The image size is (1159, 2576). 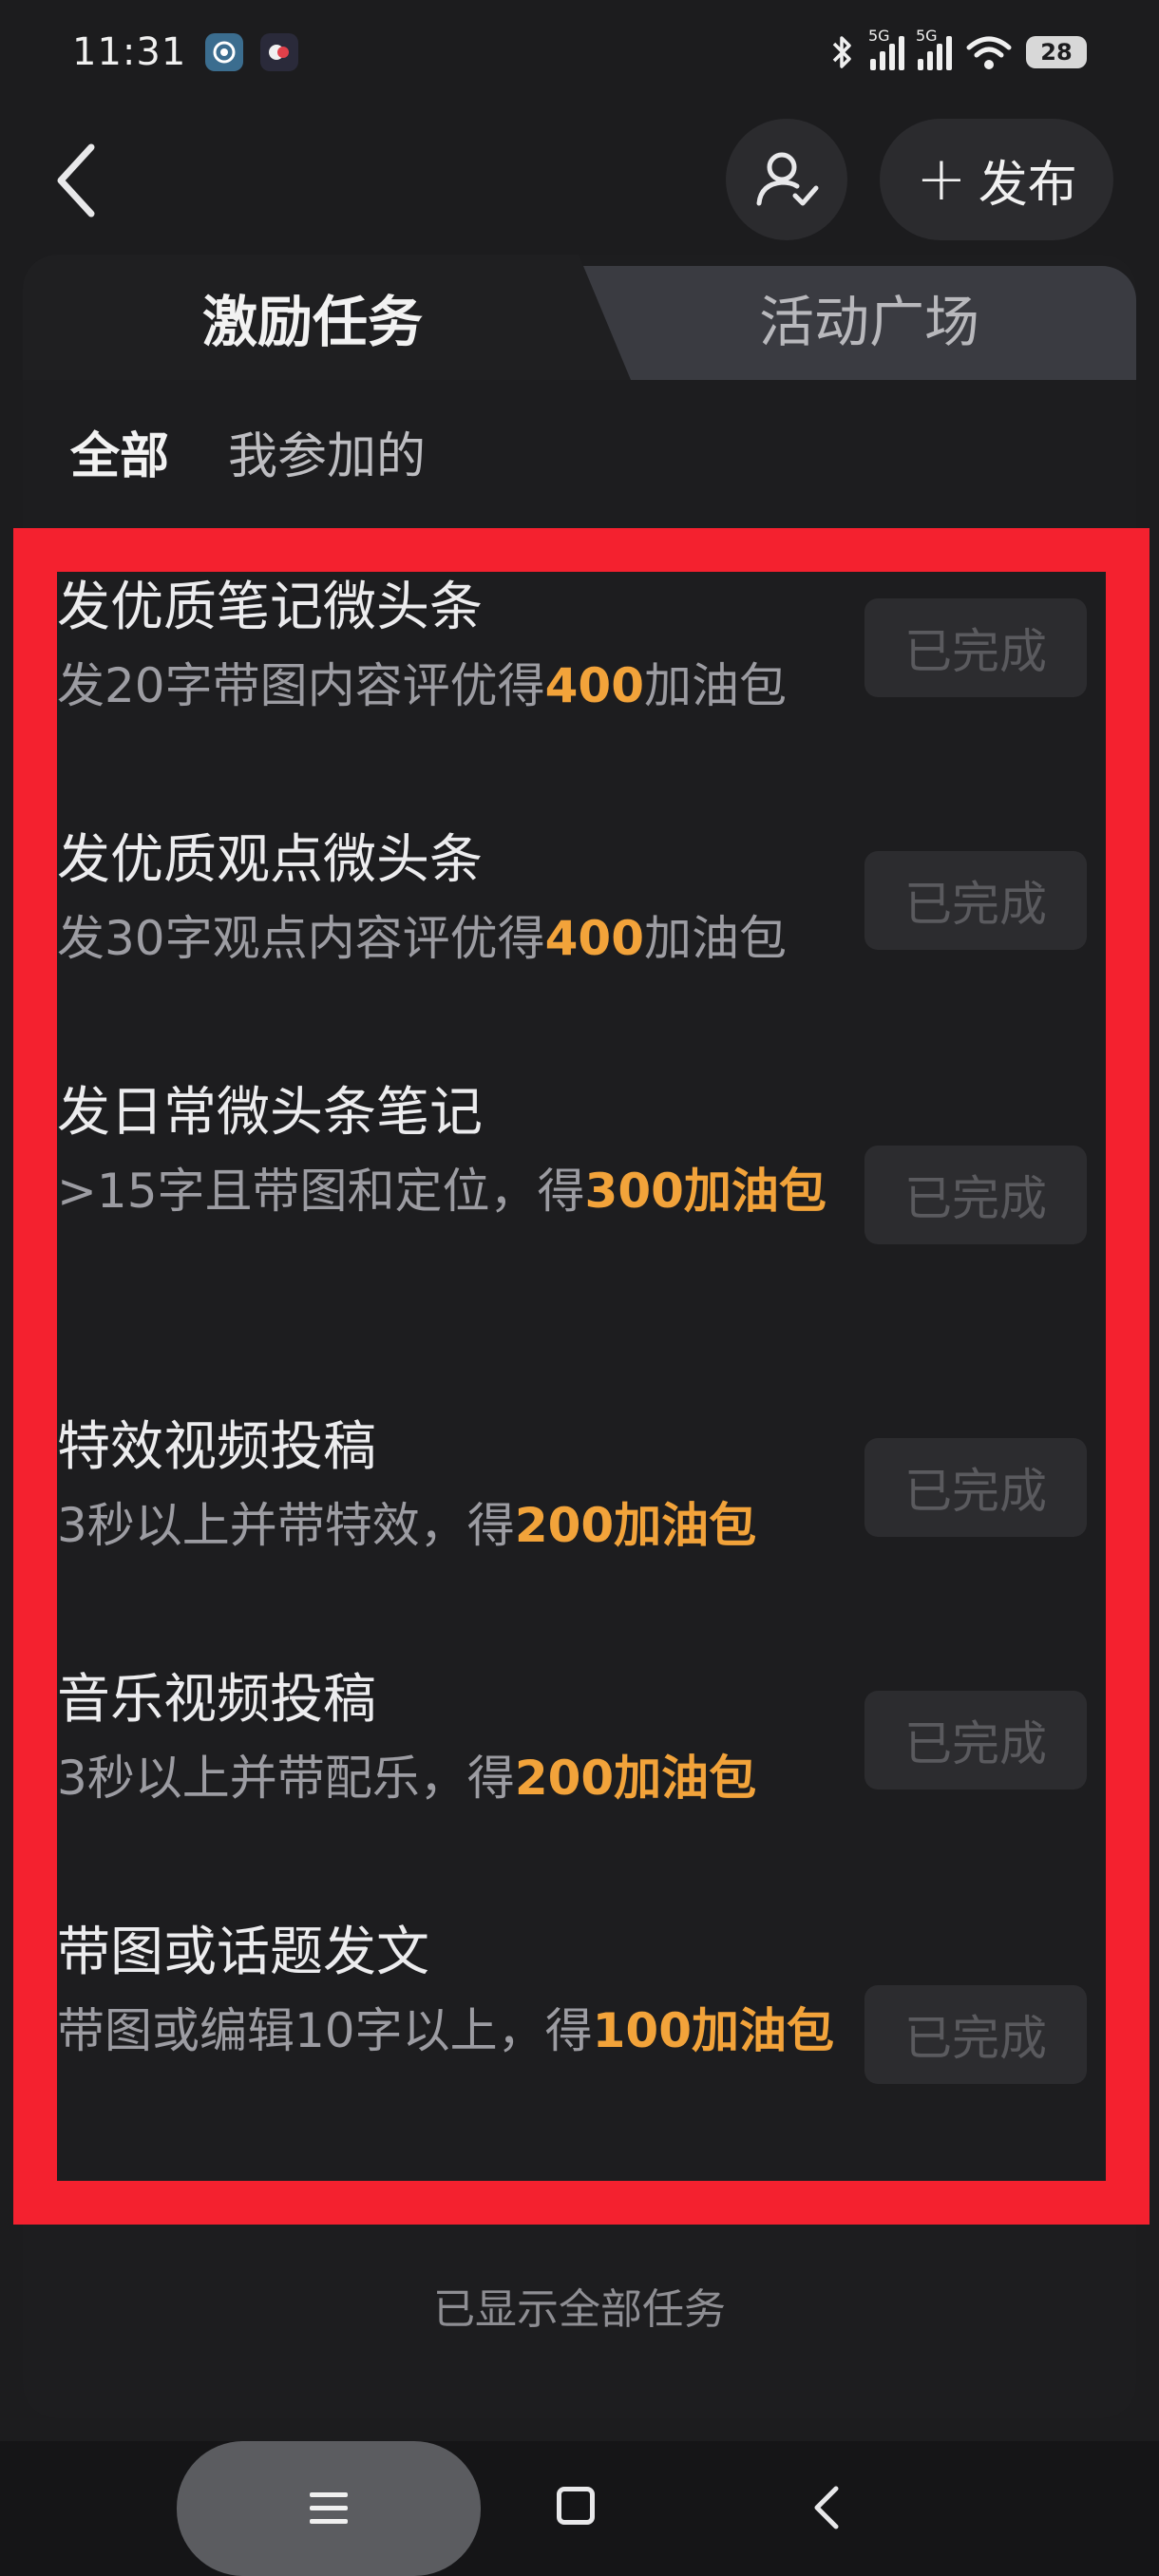 I want to click on signal-icon: 5G, so click(x=886, y=48).